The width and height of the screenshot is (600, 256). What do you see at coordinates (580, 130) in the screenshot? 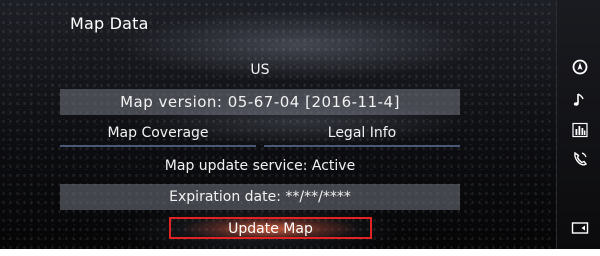
I see `equalizer-icon` at bounding box center [580, 130].